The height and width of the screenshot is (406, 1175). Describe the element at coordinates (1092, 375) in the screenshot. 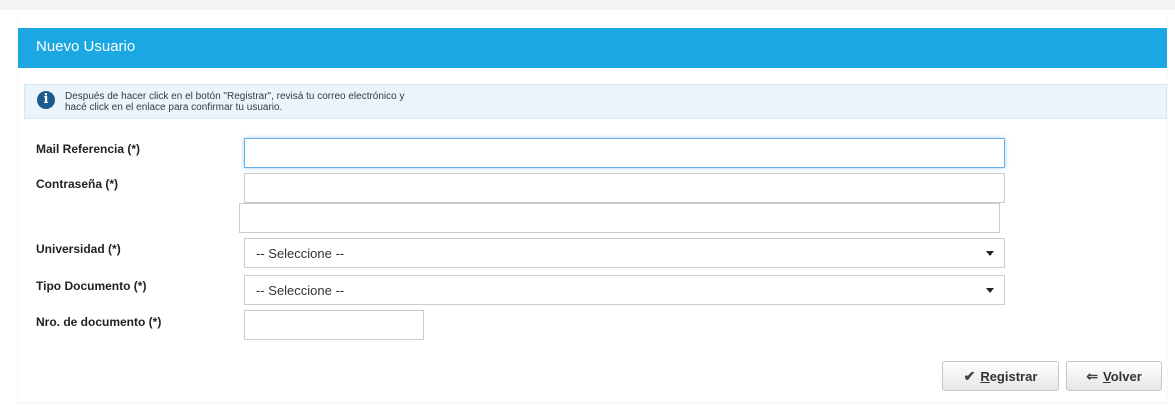

I see `arrow-left-icon: ⇐` at that location.